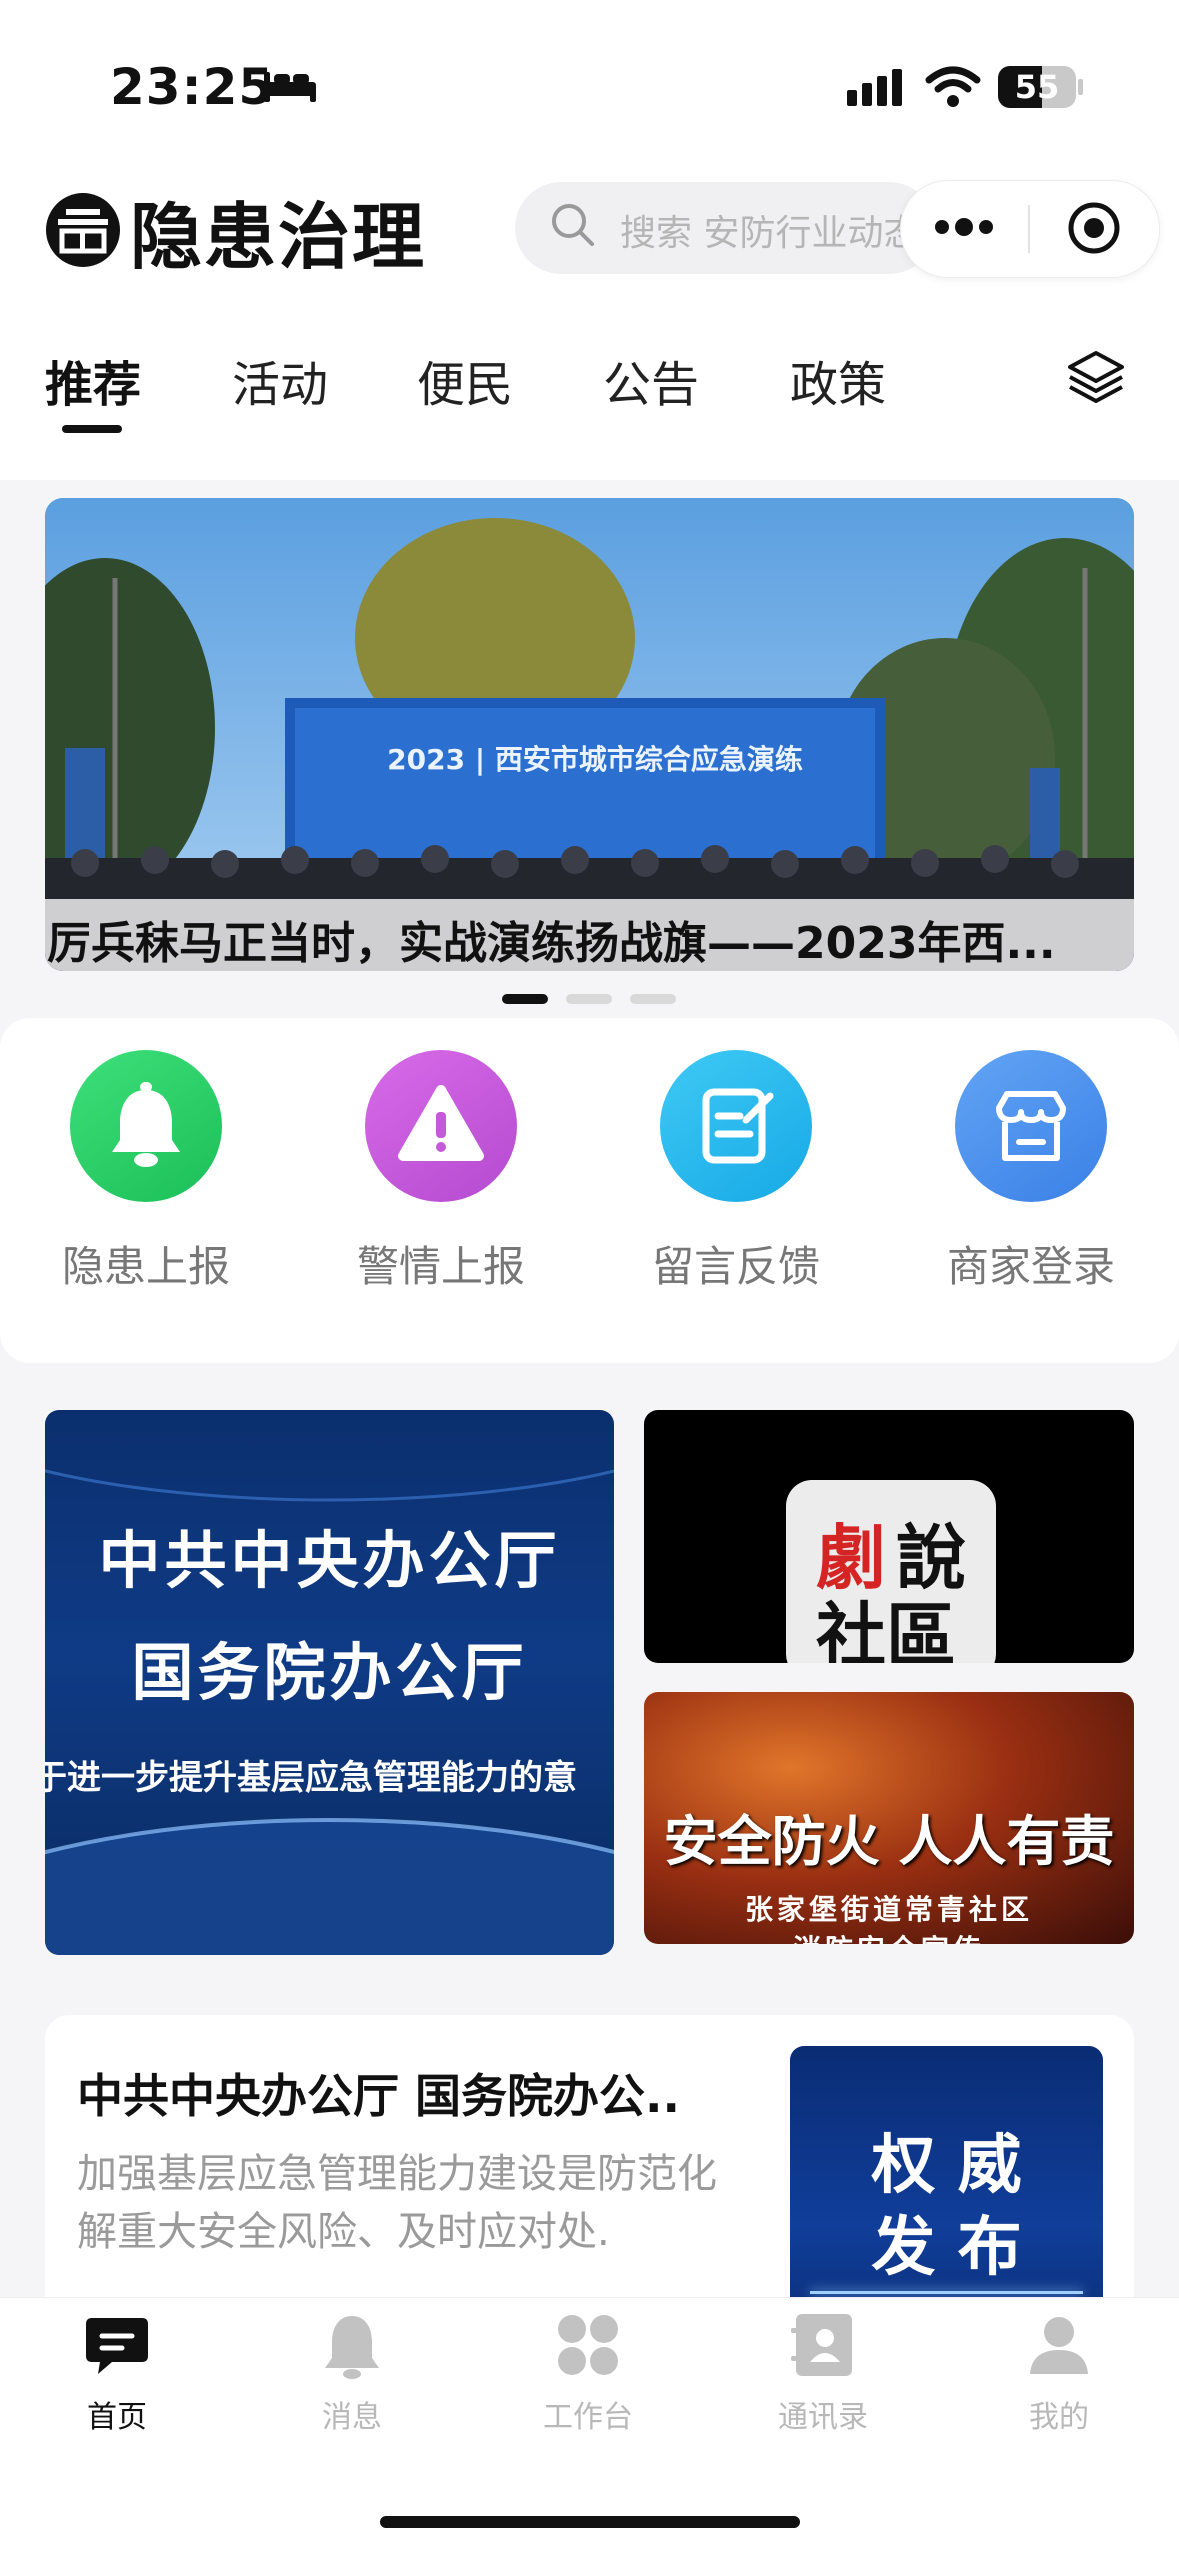 The image size is (1179, 2557). I want to click on search-icon, so click(573, 225).